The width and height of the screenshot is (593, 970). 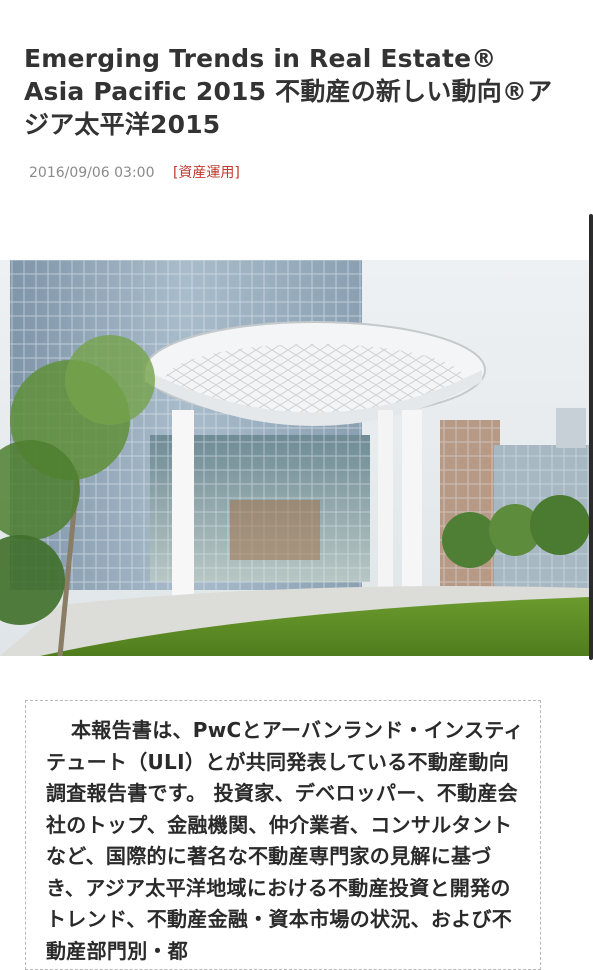 What do you see at coordinates (206, 173) in the screenshot?
I see `category-link: [資産運用]` at bounding box center [206, 173].